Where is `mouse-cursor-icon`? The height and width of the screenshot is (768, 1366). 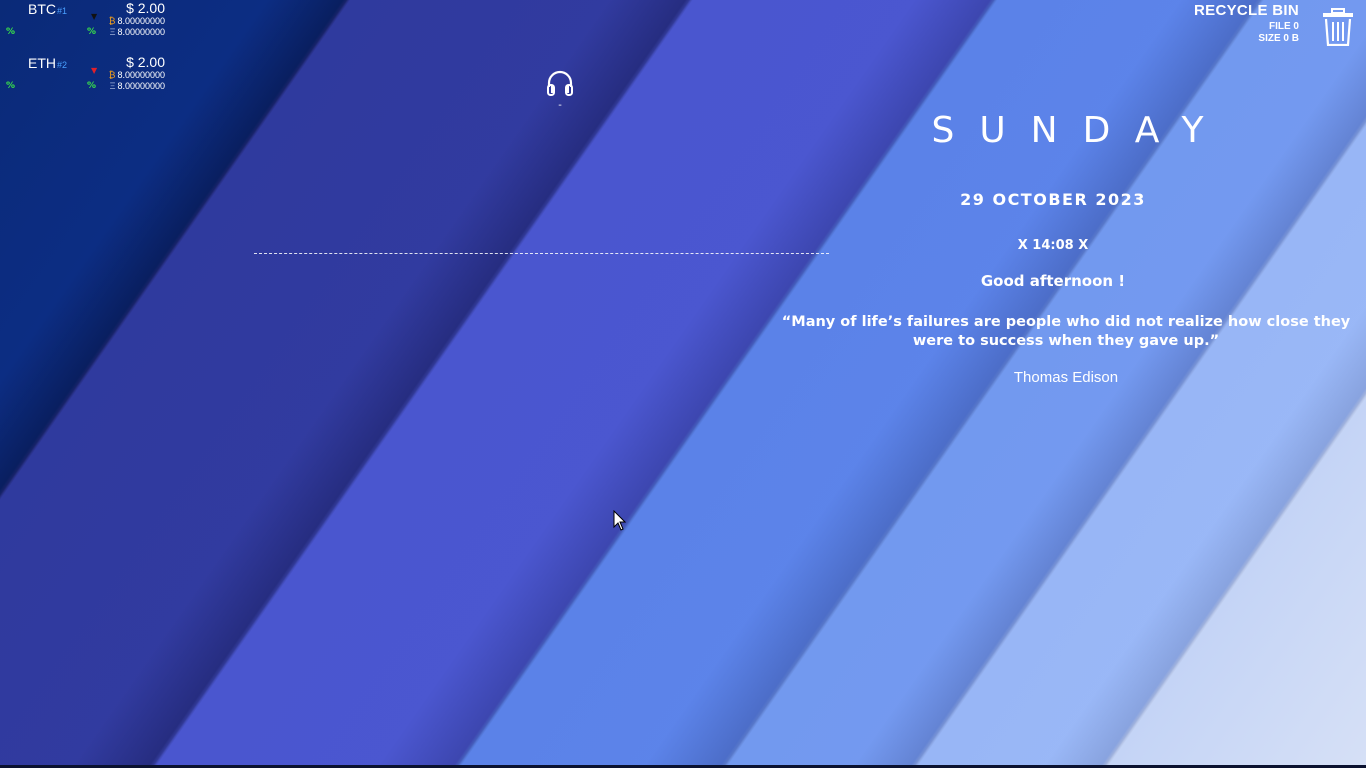 mouse-cursor-icon is located at coordinates (620, 520).